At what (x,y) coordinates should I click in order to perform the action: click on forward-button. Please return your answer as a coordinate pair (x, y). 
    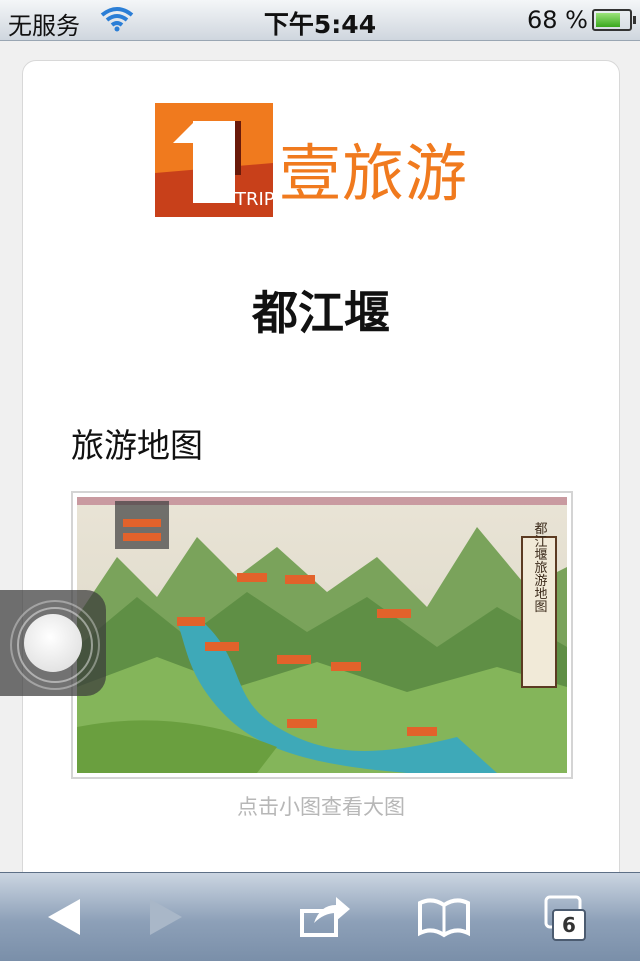
    Looking at the image, I should click on (166, 917).